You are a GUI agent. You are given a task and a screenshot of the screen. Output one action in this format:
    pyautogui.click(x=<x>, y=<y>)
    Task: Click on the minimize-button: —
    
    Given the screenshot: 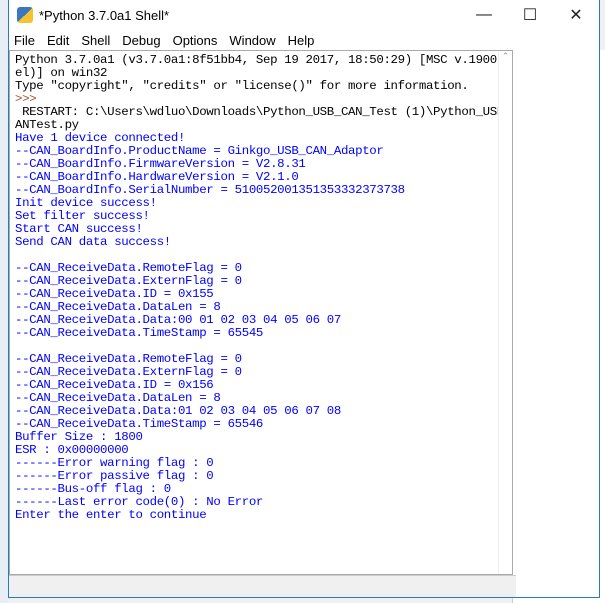 What is the action you would take?
    pyautogui.click(x=484, y=15)
    